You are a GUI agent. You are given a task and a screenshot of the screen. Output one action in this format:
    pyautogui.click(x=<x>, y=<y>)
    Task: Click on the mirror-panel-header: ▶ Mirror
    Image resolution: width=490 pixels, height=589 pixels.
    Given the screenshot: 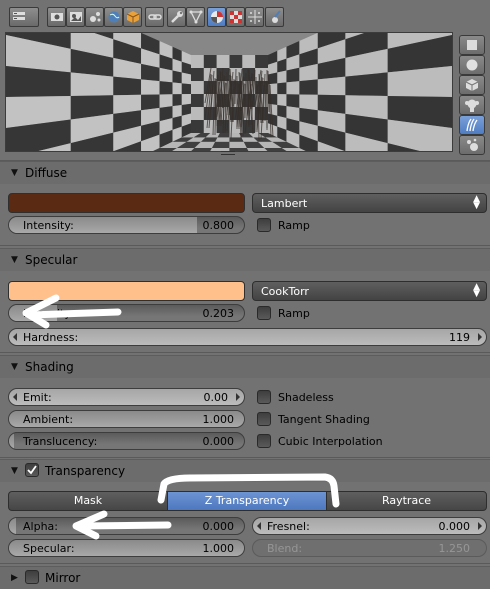 What is the action you would take?
    pyautogui.click(x=245, y=577)
    